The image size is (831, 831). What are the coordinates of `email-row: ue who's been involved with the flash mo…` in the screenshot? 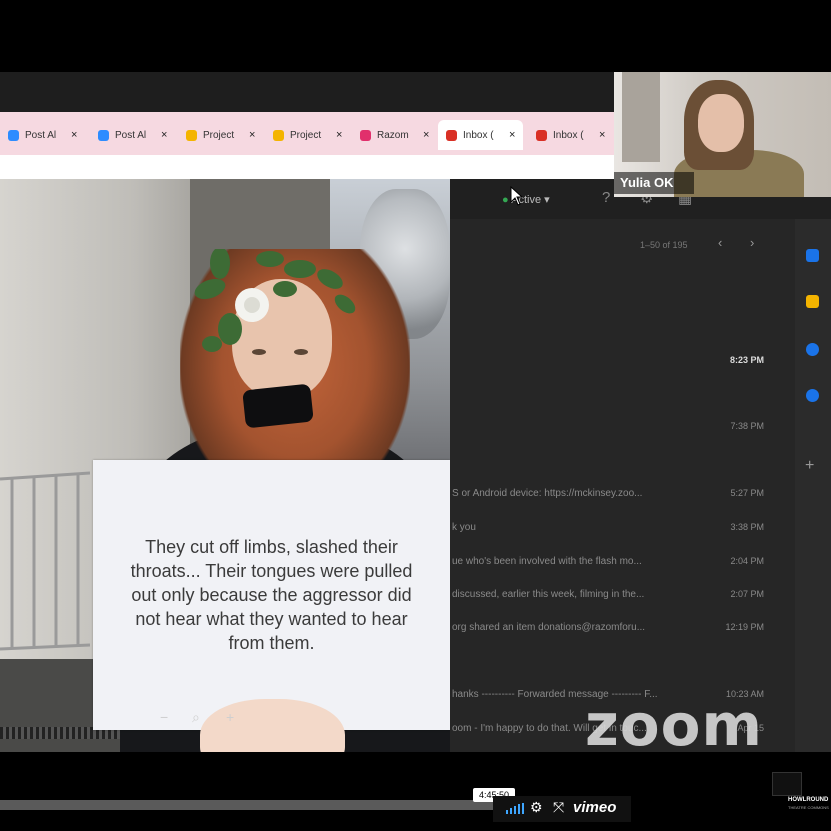 It's located at (609, 563).